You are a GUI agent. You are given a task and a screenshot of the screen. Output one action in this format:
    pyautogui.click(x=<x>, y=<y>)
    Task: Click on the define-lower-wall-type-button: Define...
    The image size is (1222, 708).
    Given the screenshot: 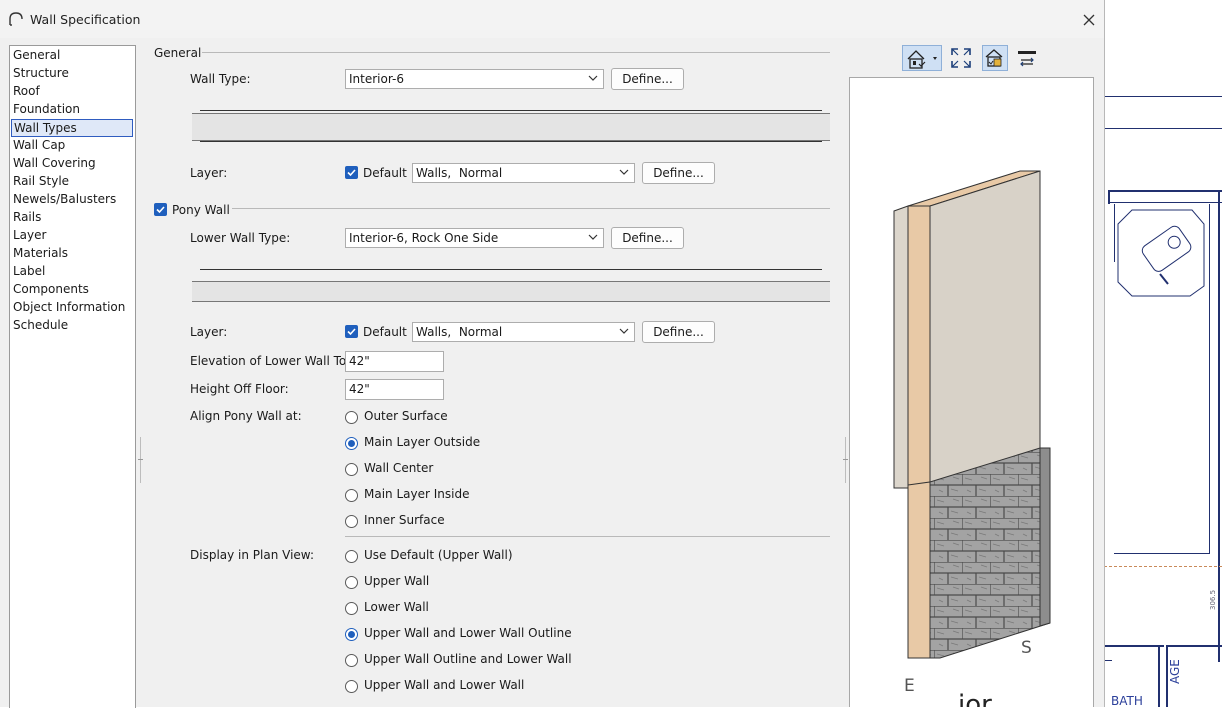 What is the action you would take?
    pyautogui.click(x=647, y=238)
    